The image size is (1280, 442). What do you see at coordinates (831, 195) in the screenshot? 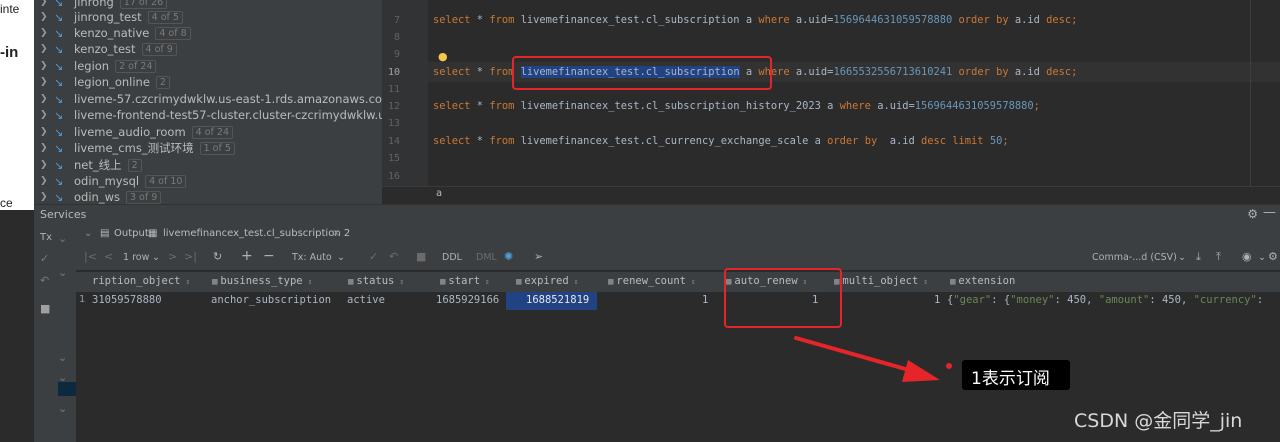
I see `editor-breadcrumb: a` at bounding box center [831, 195].